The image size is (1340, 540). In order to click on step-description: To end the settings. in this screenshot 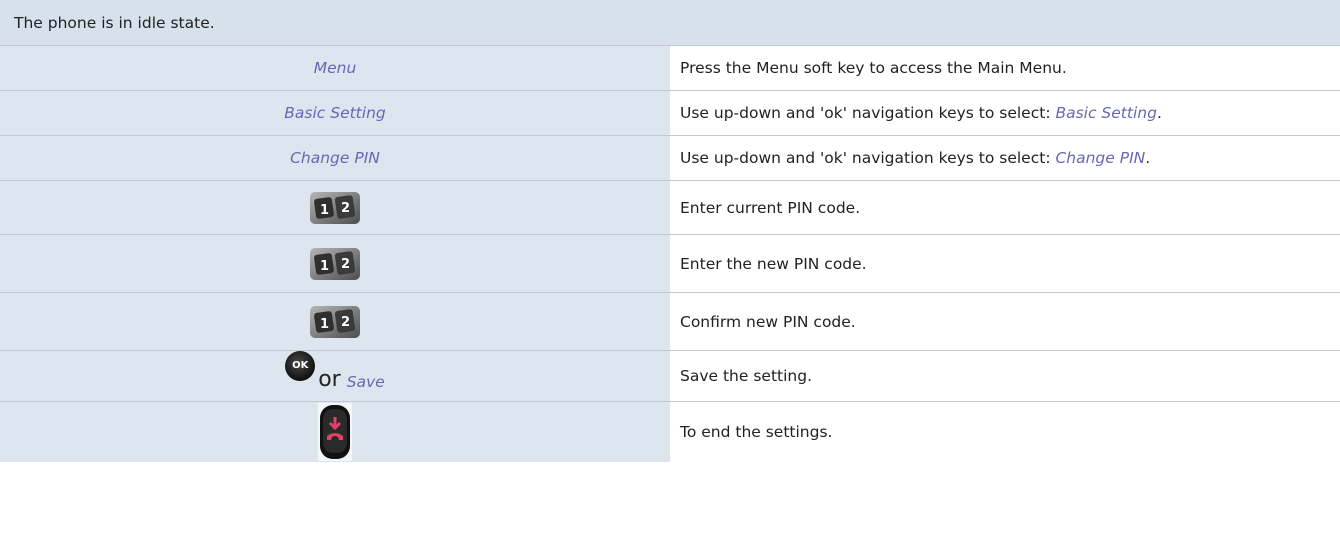, I will do `click(1005, 431)`.